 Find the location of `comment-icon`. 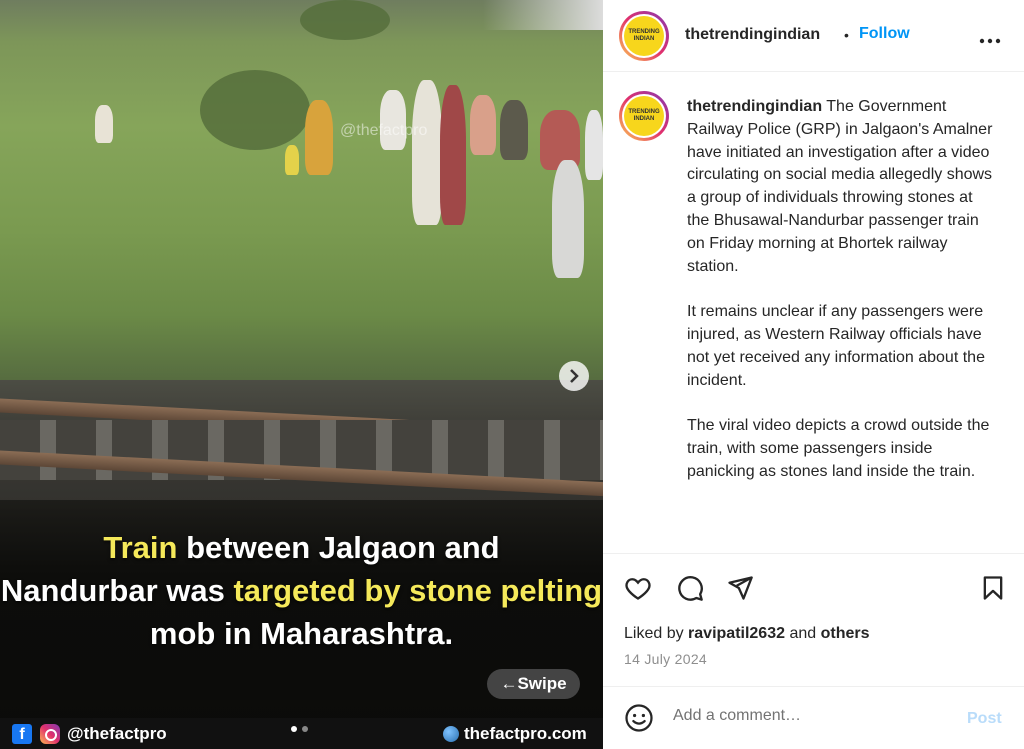

comment-icon is located at coordinates (690, 588).